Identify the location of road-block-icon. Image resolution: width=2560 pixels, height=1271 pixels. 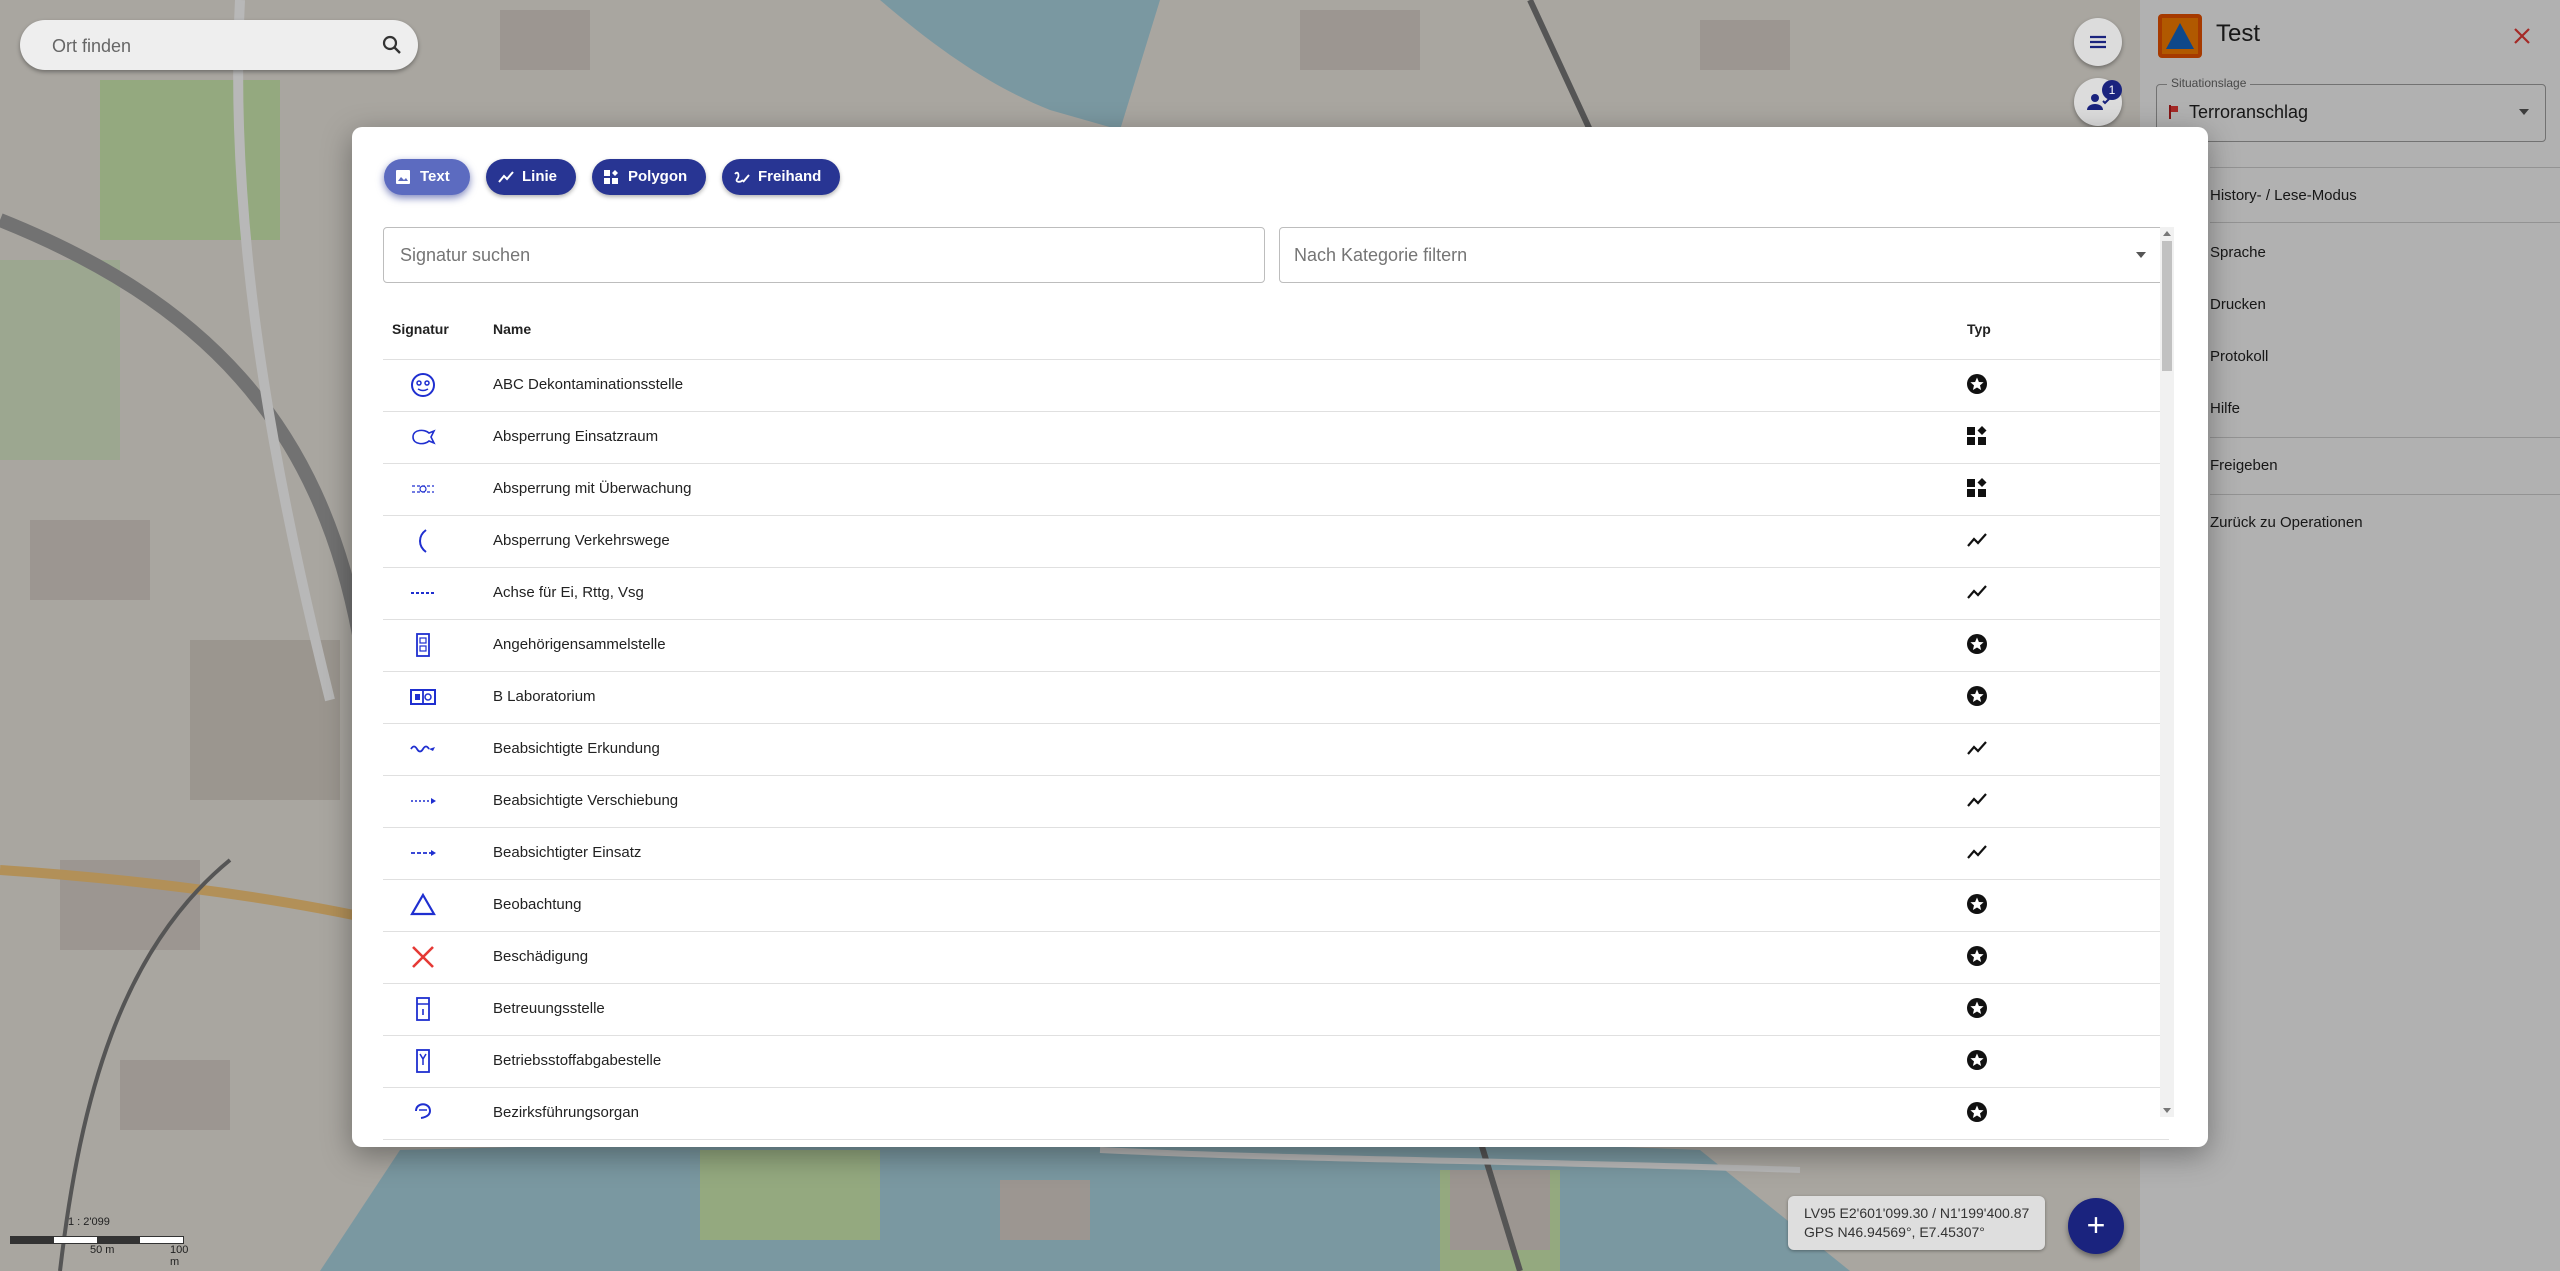
(423, 541).